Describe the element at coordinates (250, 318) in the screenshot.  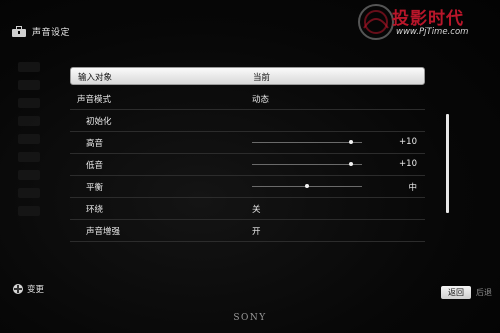
I see `brand-logo: SONY` at that location.